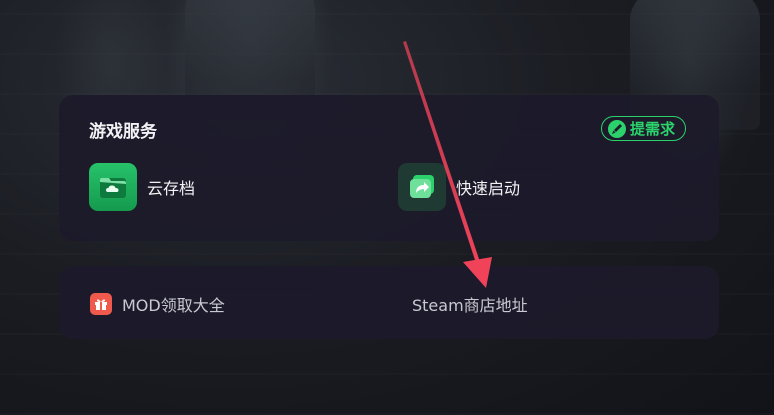  Describe the element at coordinates (123, 132) in the screenshot. I see `panel-title: 游戏服务` at that location.